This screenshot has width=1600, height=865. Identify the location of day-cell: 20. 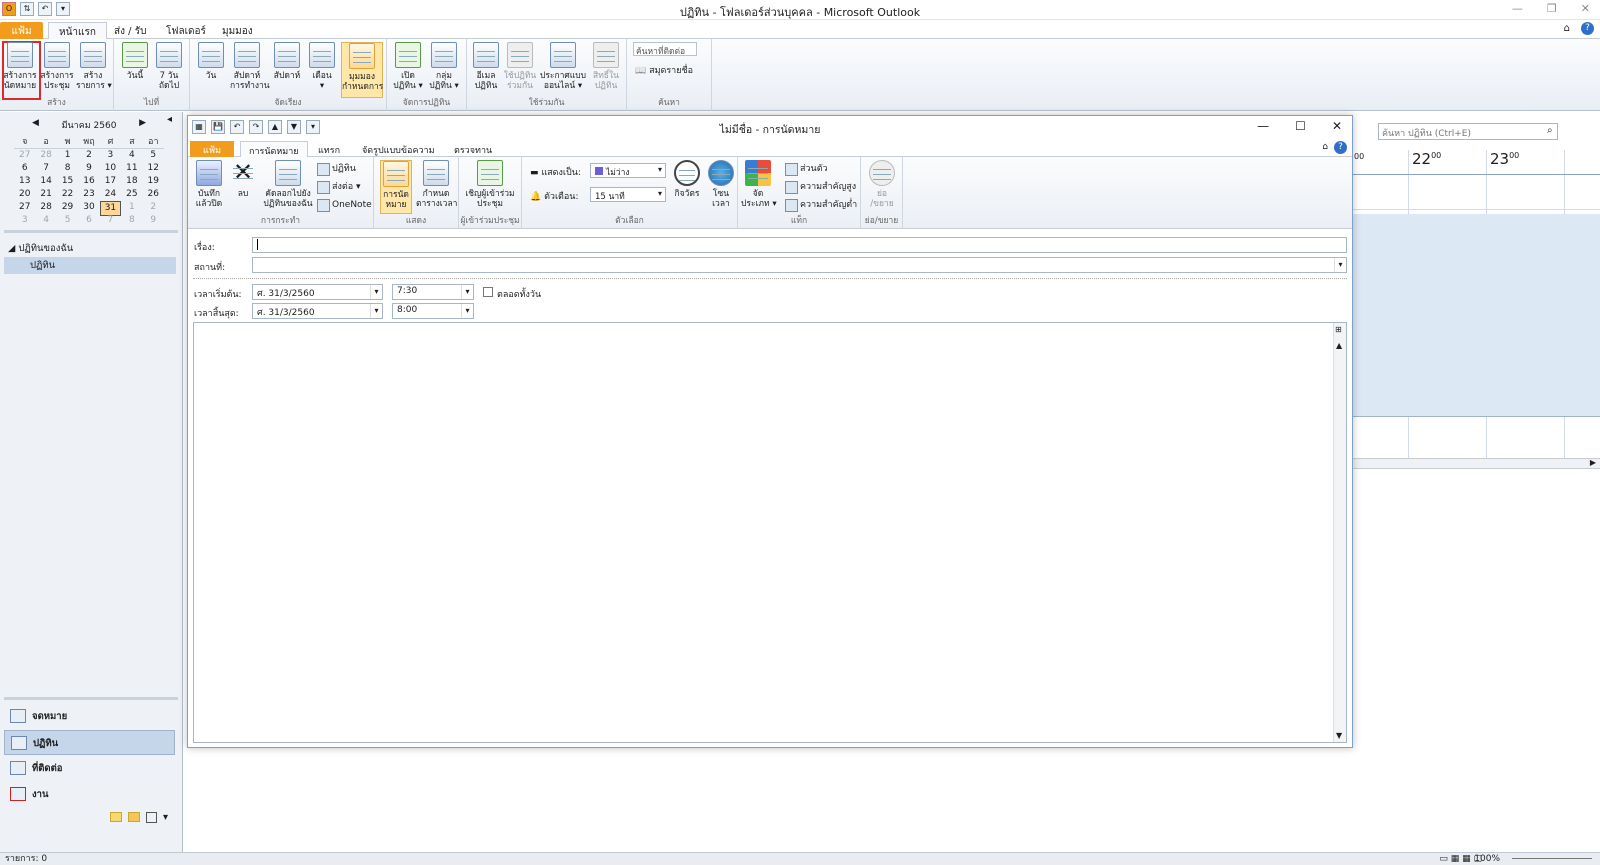
(24, 194).